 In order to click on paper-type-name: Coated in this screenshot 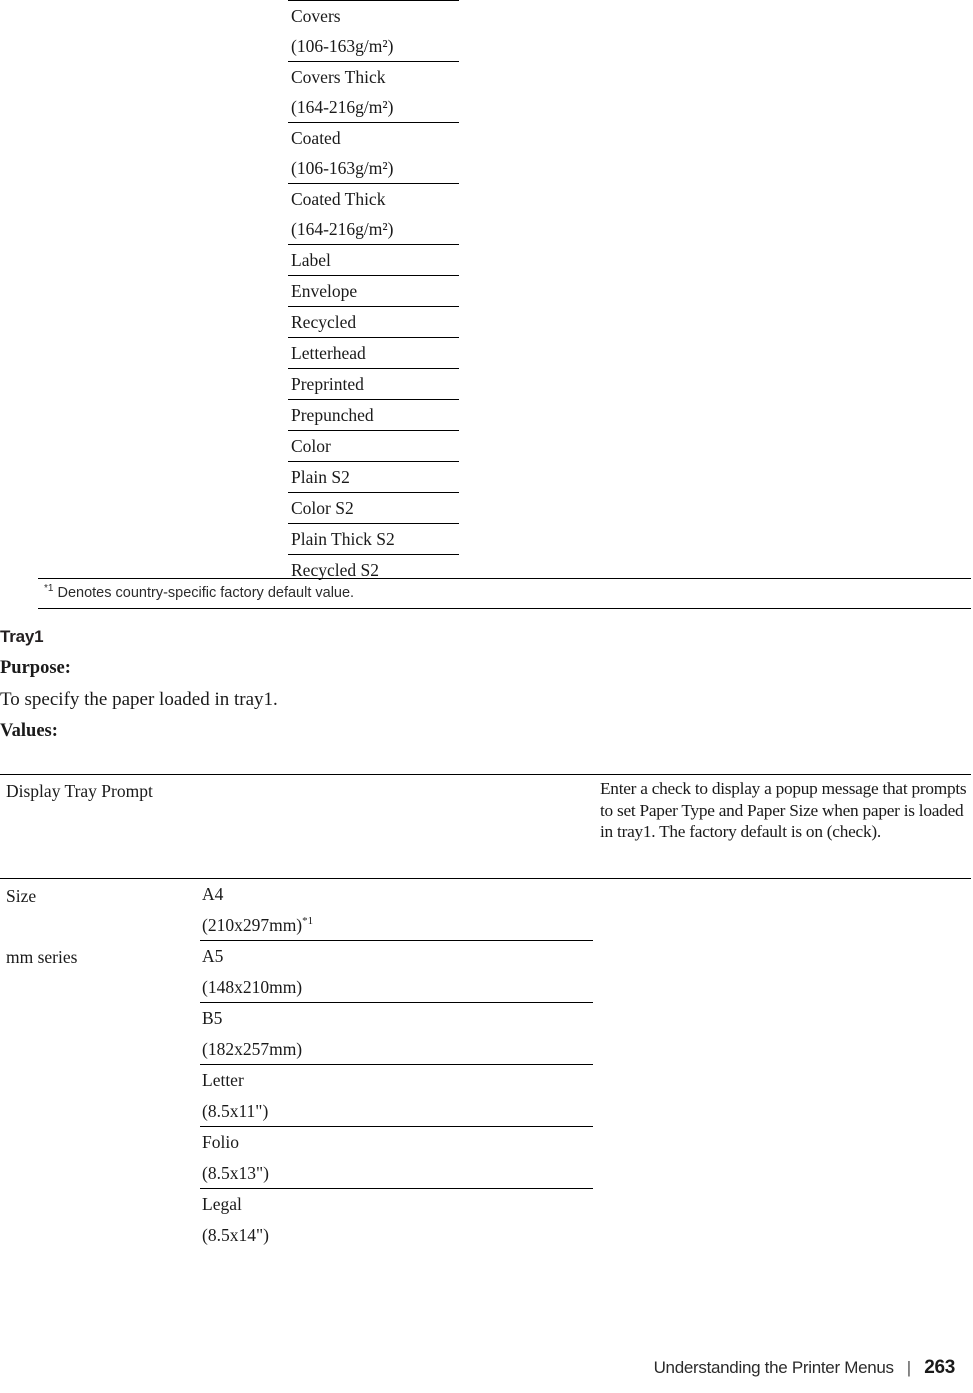, I will do `click(316, 138)`.